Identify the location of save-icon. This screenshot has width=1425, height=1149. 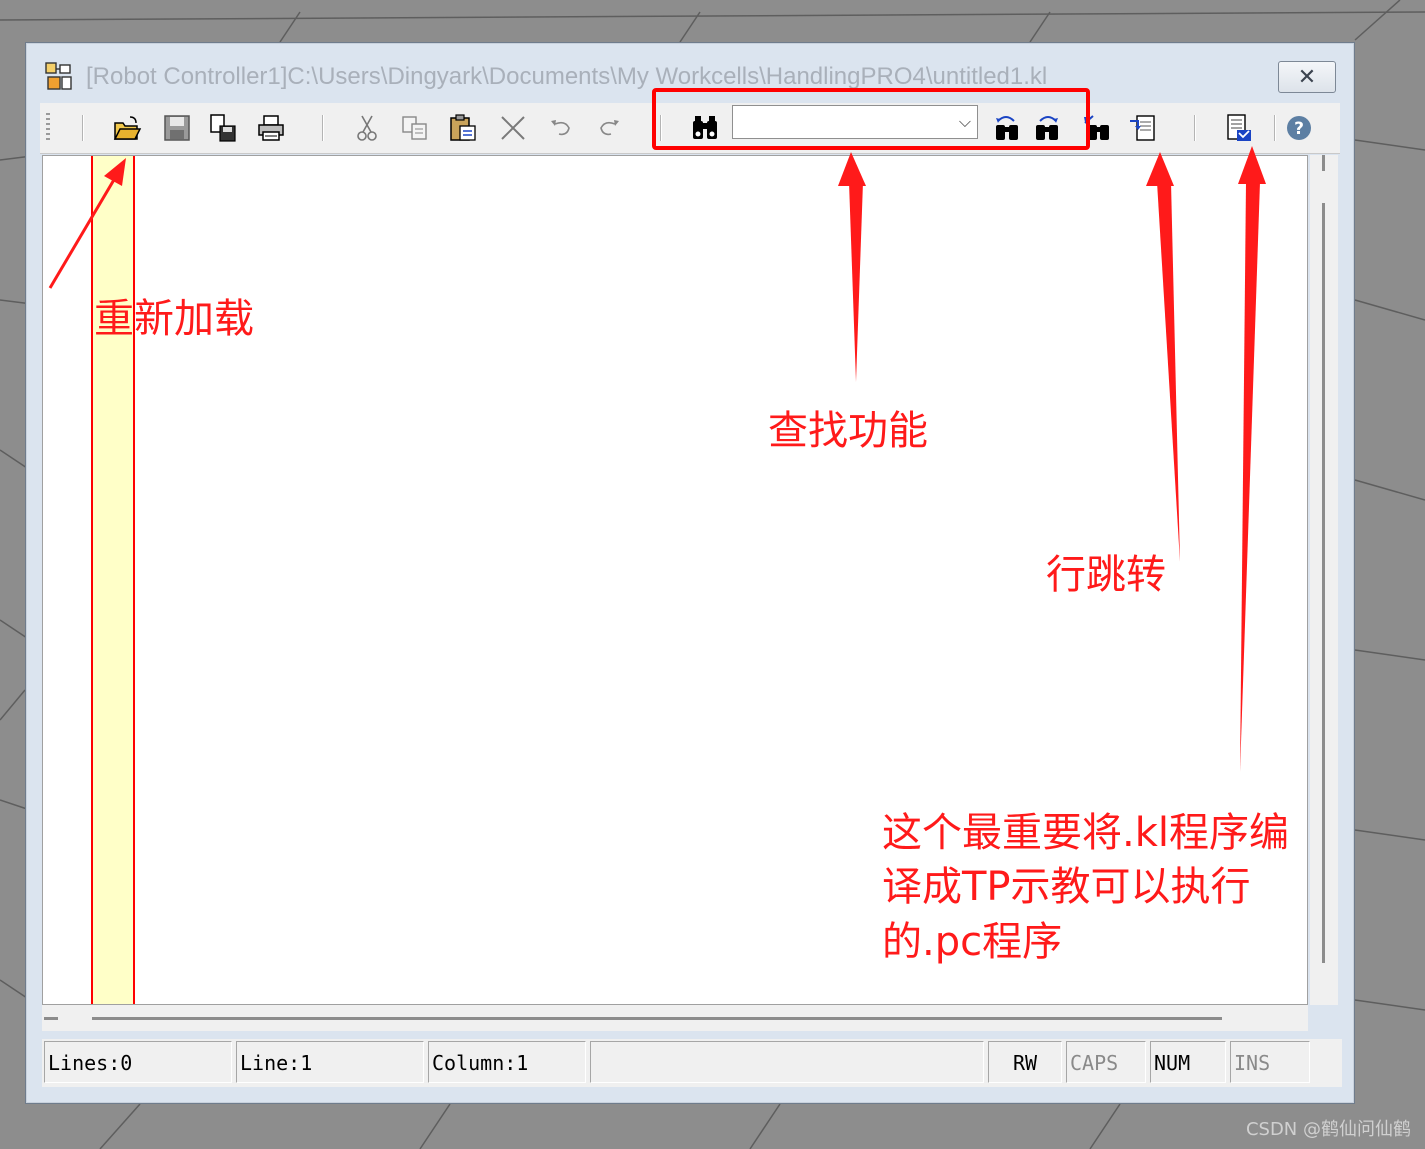
(177, 128).